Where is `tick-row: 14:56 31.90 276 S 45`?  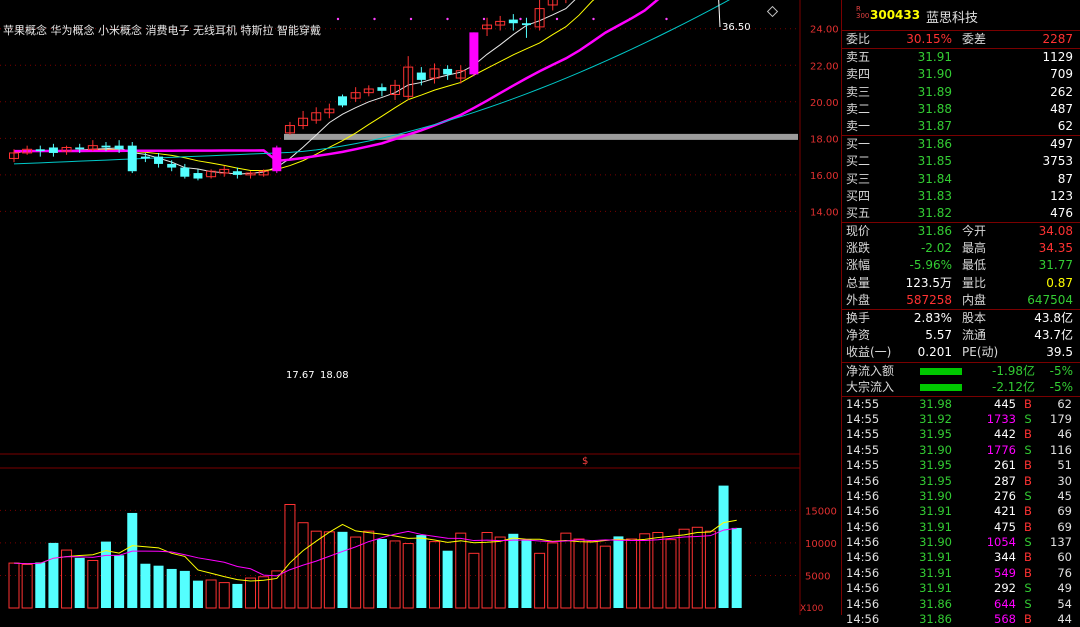
tick-row: 14:56 31.90 276 S 45 is located at coordinates (961, 496).